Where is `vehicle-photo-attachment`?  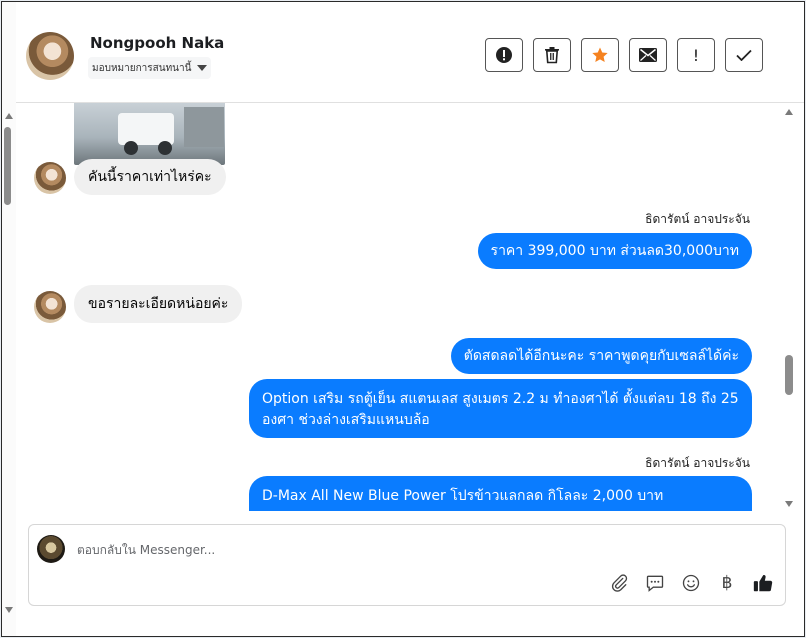 vehicle-photo-attachment is located at coordinates (149, 134).